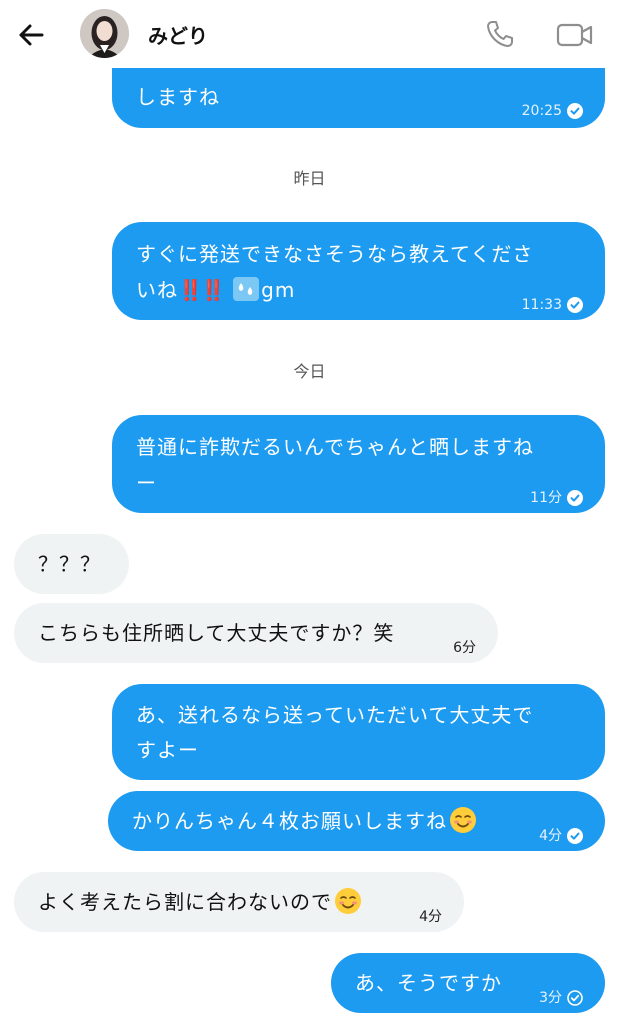  I want to click on message-bubble-outgoing: 普通に詐欺だるいんでちゃんと晒しますね ー 11分, so click(358, 464).